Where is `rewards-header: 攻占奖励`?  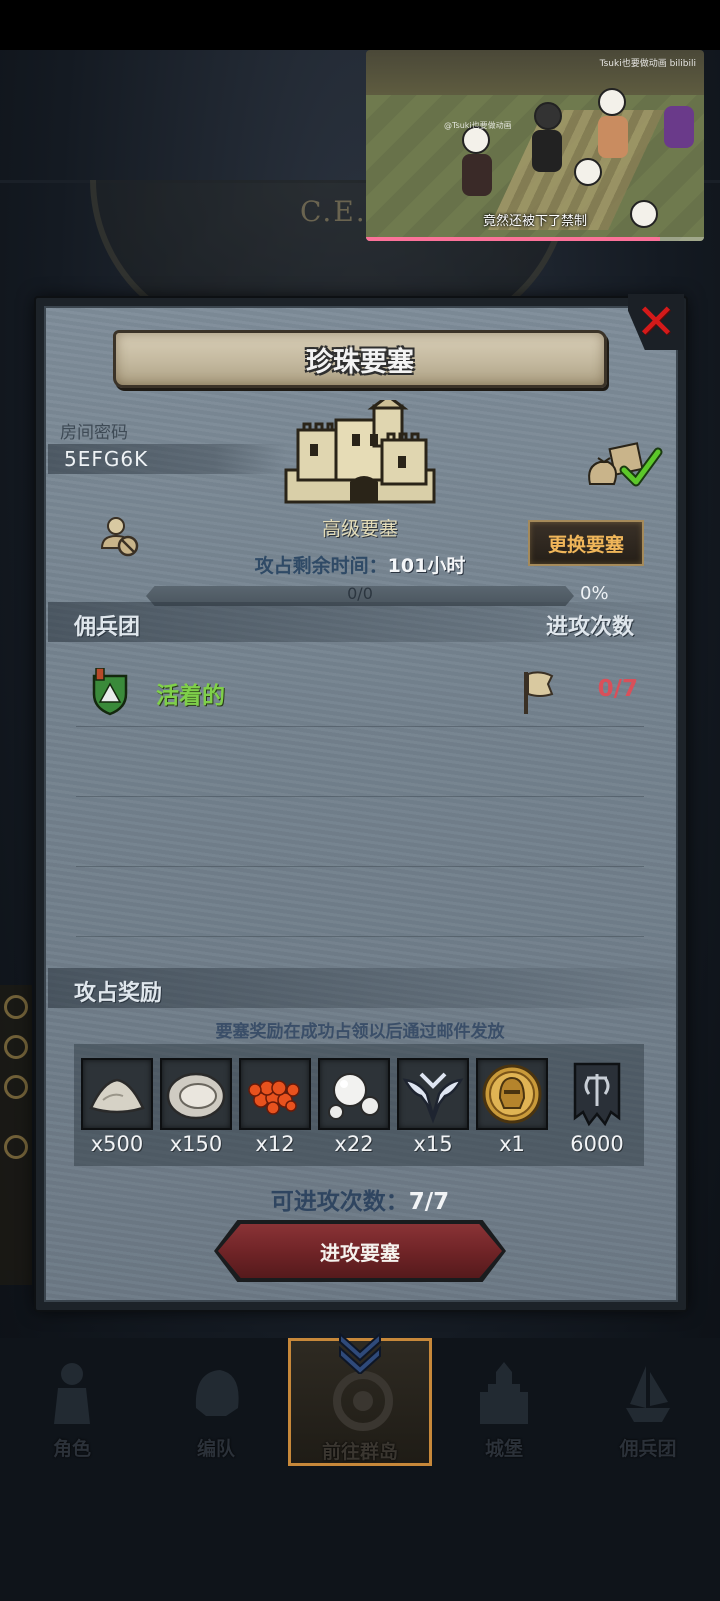
rewards-header: 攻占奖励 is located at coordinates (118, 993).